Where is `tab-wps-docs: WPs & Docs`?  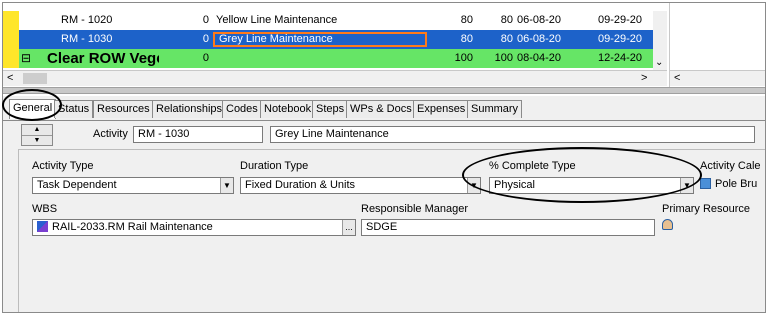
tab-wps-docs: WPs & Docs is located at coordinates (381, 109).